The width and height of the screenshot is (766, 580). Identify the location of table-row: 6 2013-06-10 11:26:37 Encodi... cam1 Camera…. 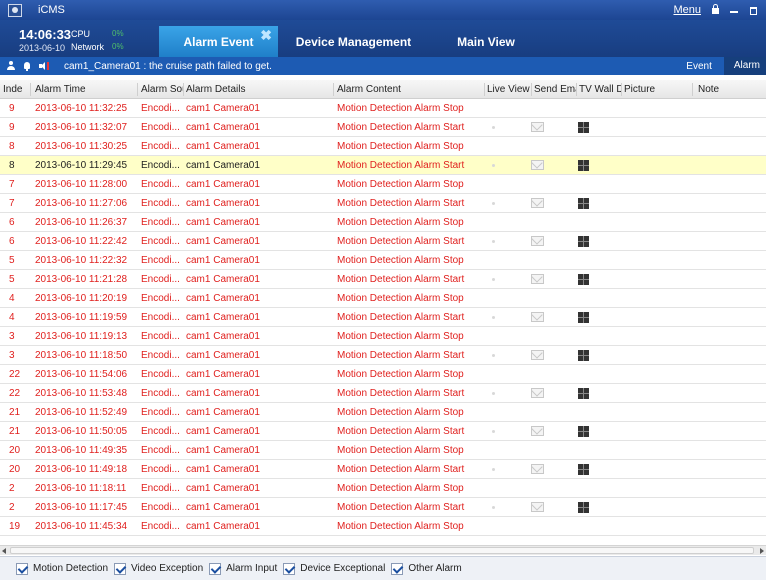
(383, 222).